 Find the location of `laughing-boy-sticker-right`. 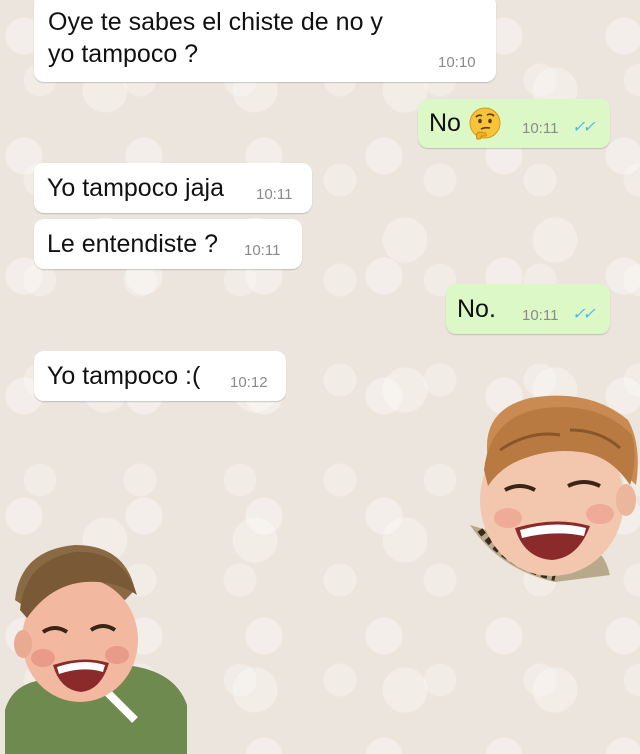

laughing-boy-sticker-right is located at coordinates (550, 490).